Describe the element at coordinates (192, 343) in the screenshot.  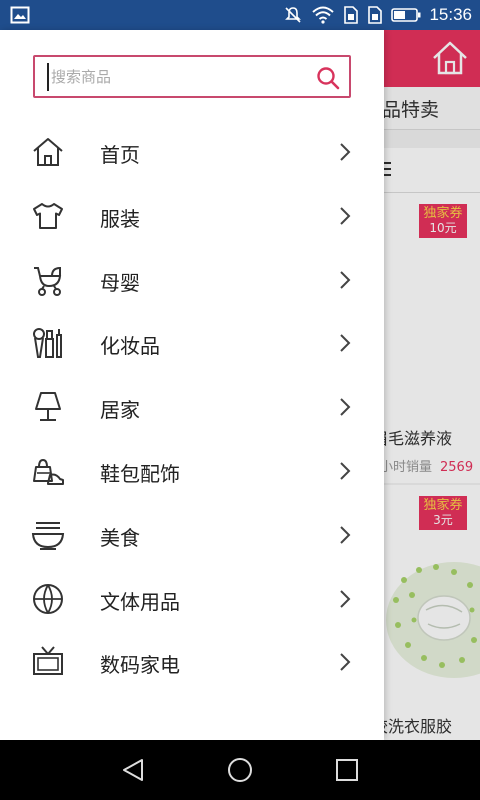
I see `menu-item-cosmetics: 化妆品` at that location.